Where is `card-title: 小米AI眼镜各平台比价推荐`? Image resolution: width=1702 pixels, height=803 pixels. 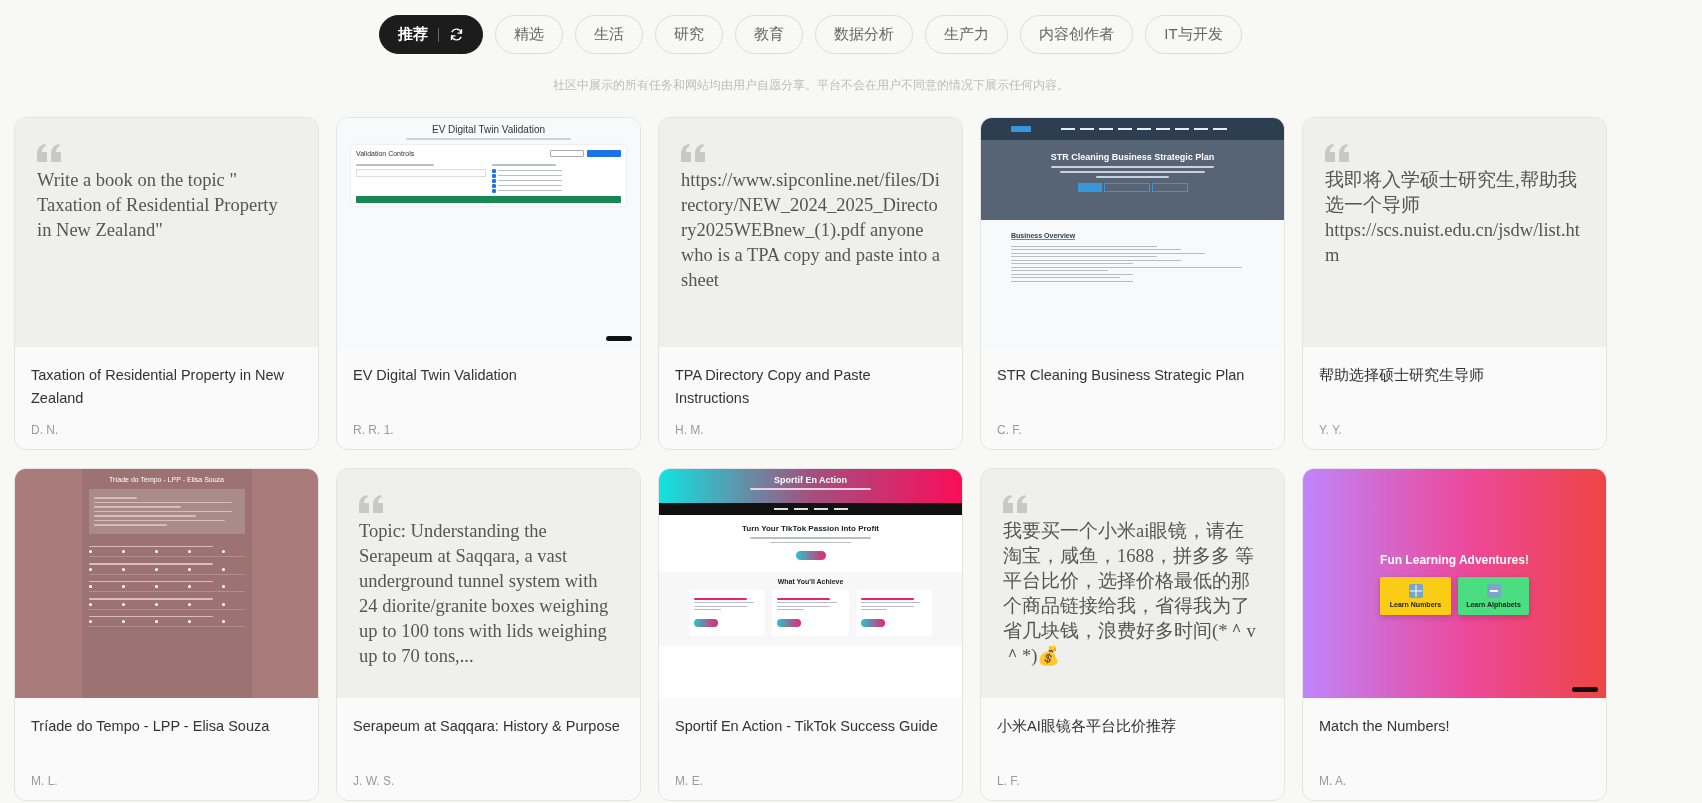
card-title: 小米AI眼镜各平台比价推荐 is located at coordinates (1087, 726).